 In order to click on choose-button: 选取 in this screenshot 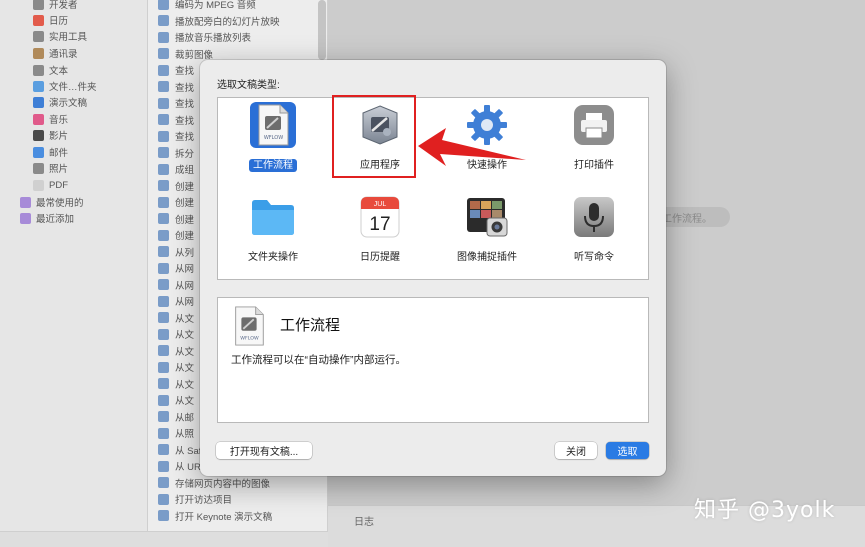, I will do `click(627, 450)`.